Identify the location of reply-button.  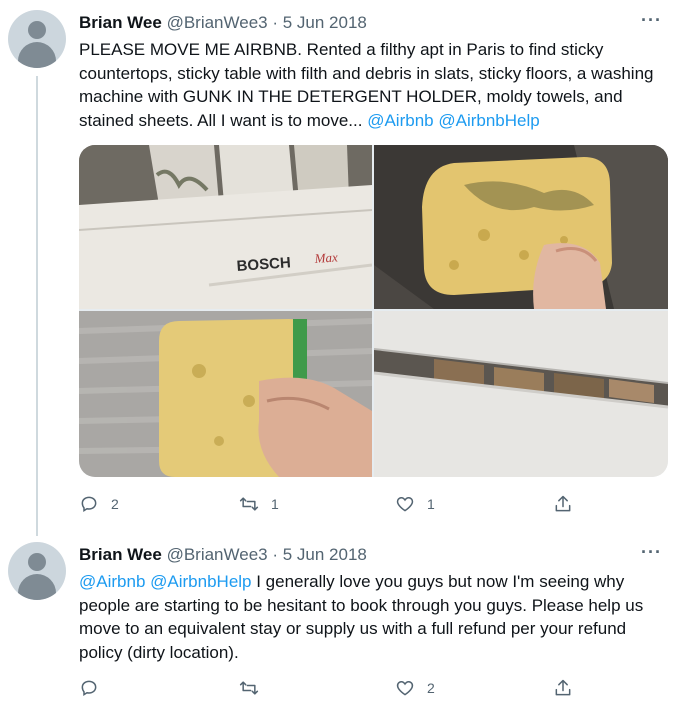
(95, 688).